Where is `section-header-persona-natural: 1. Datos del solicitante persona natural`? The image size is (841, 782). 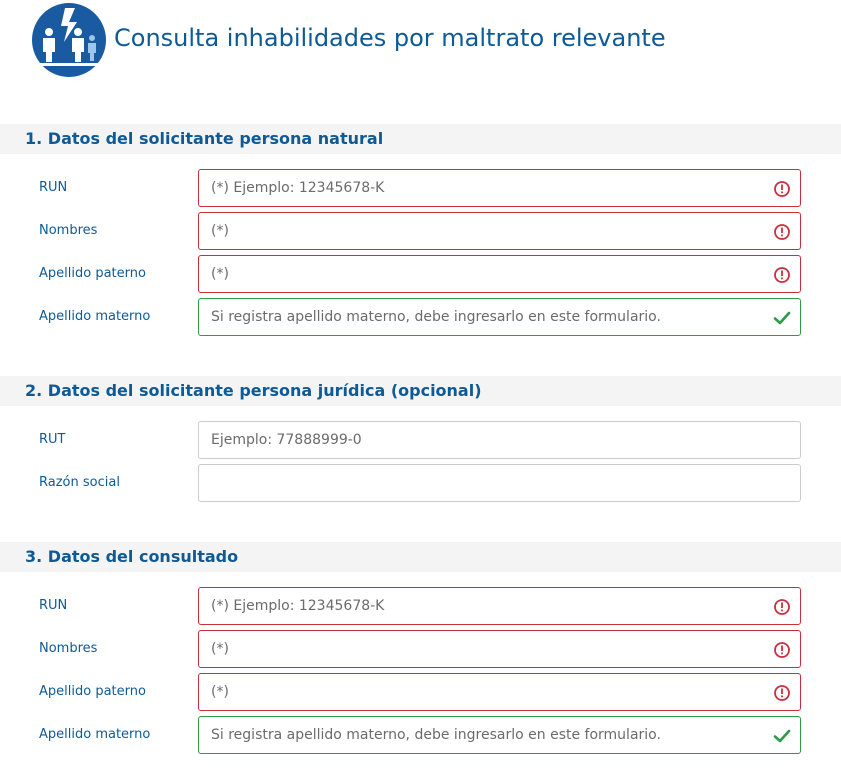 section-header-persona-natural: 1. Datos del solicitante persona natural is located at coordinates (420, 139).